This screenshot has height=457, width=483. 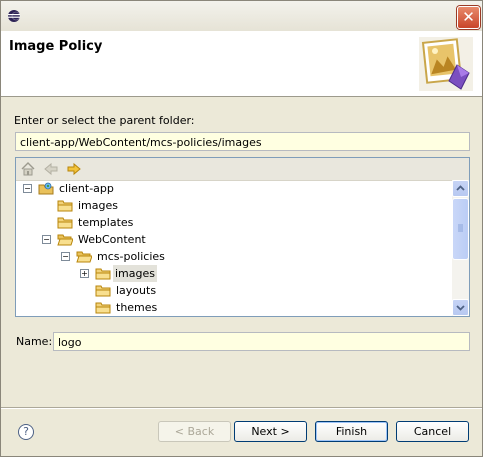 I want to click on chevron-down-icon, so click(x=460, y=308).